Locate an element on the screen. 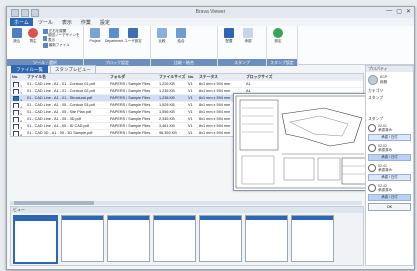 The width and height of the screenshot is (417, 271). table-header-row: No. ファイル名 フォルダ ファイルサイズ No. ステータス ブロックサイズ is located at coordinates (187, 77).